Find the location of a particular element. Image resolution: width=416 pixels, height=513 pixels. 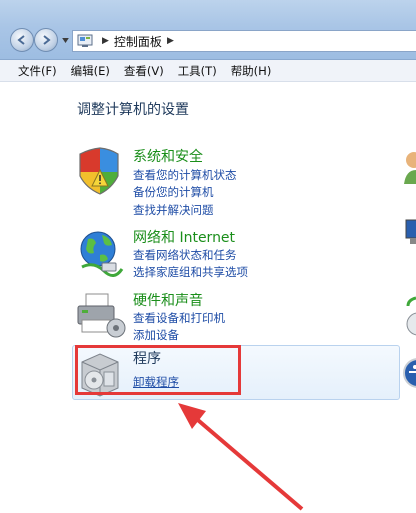

category-title-hardware-sound: 硬件和声音 is located at coordinates (168, 300).